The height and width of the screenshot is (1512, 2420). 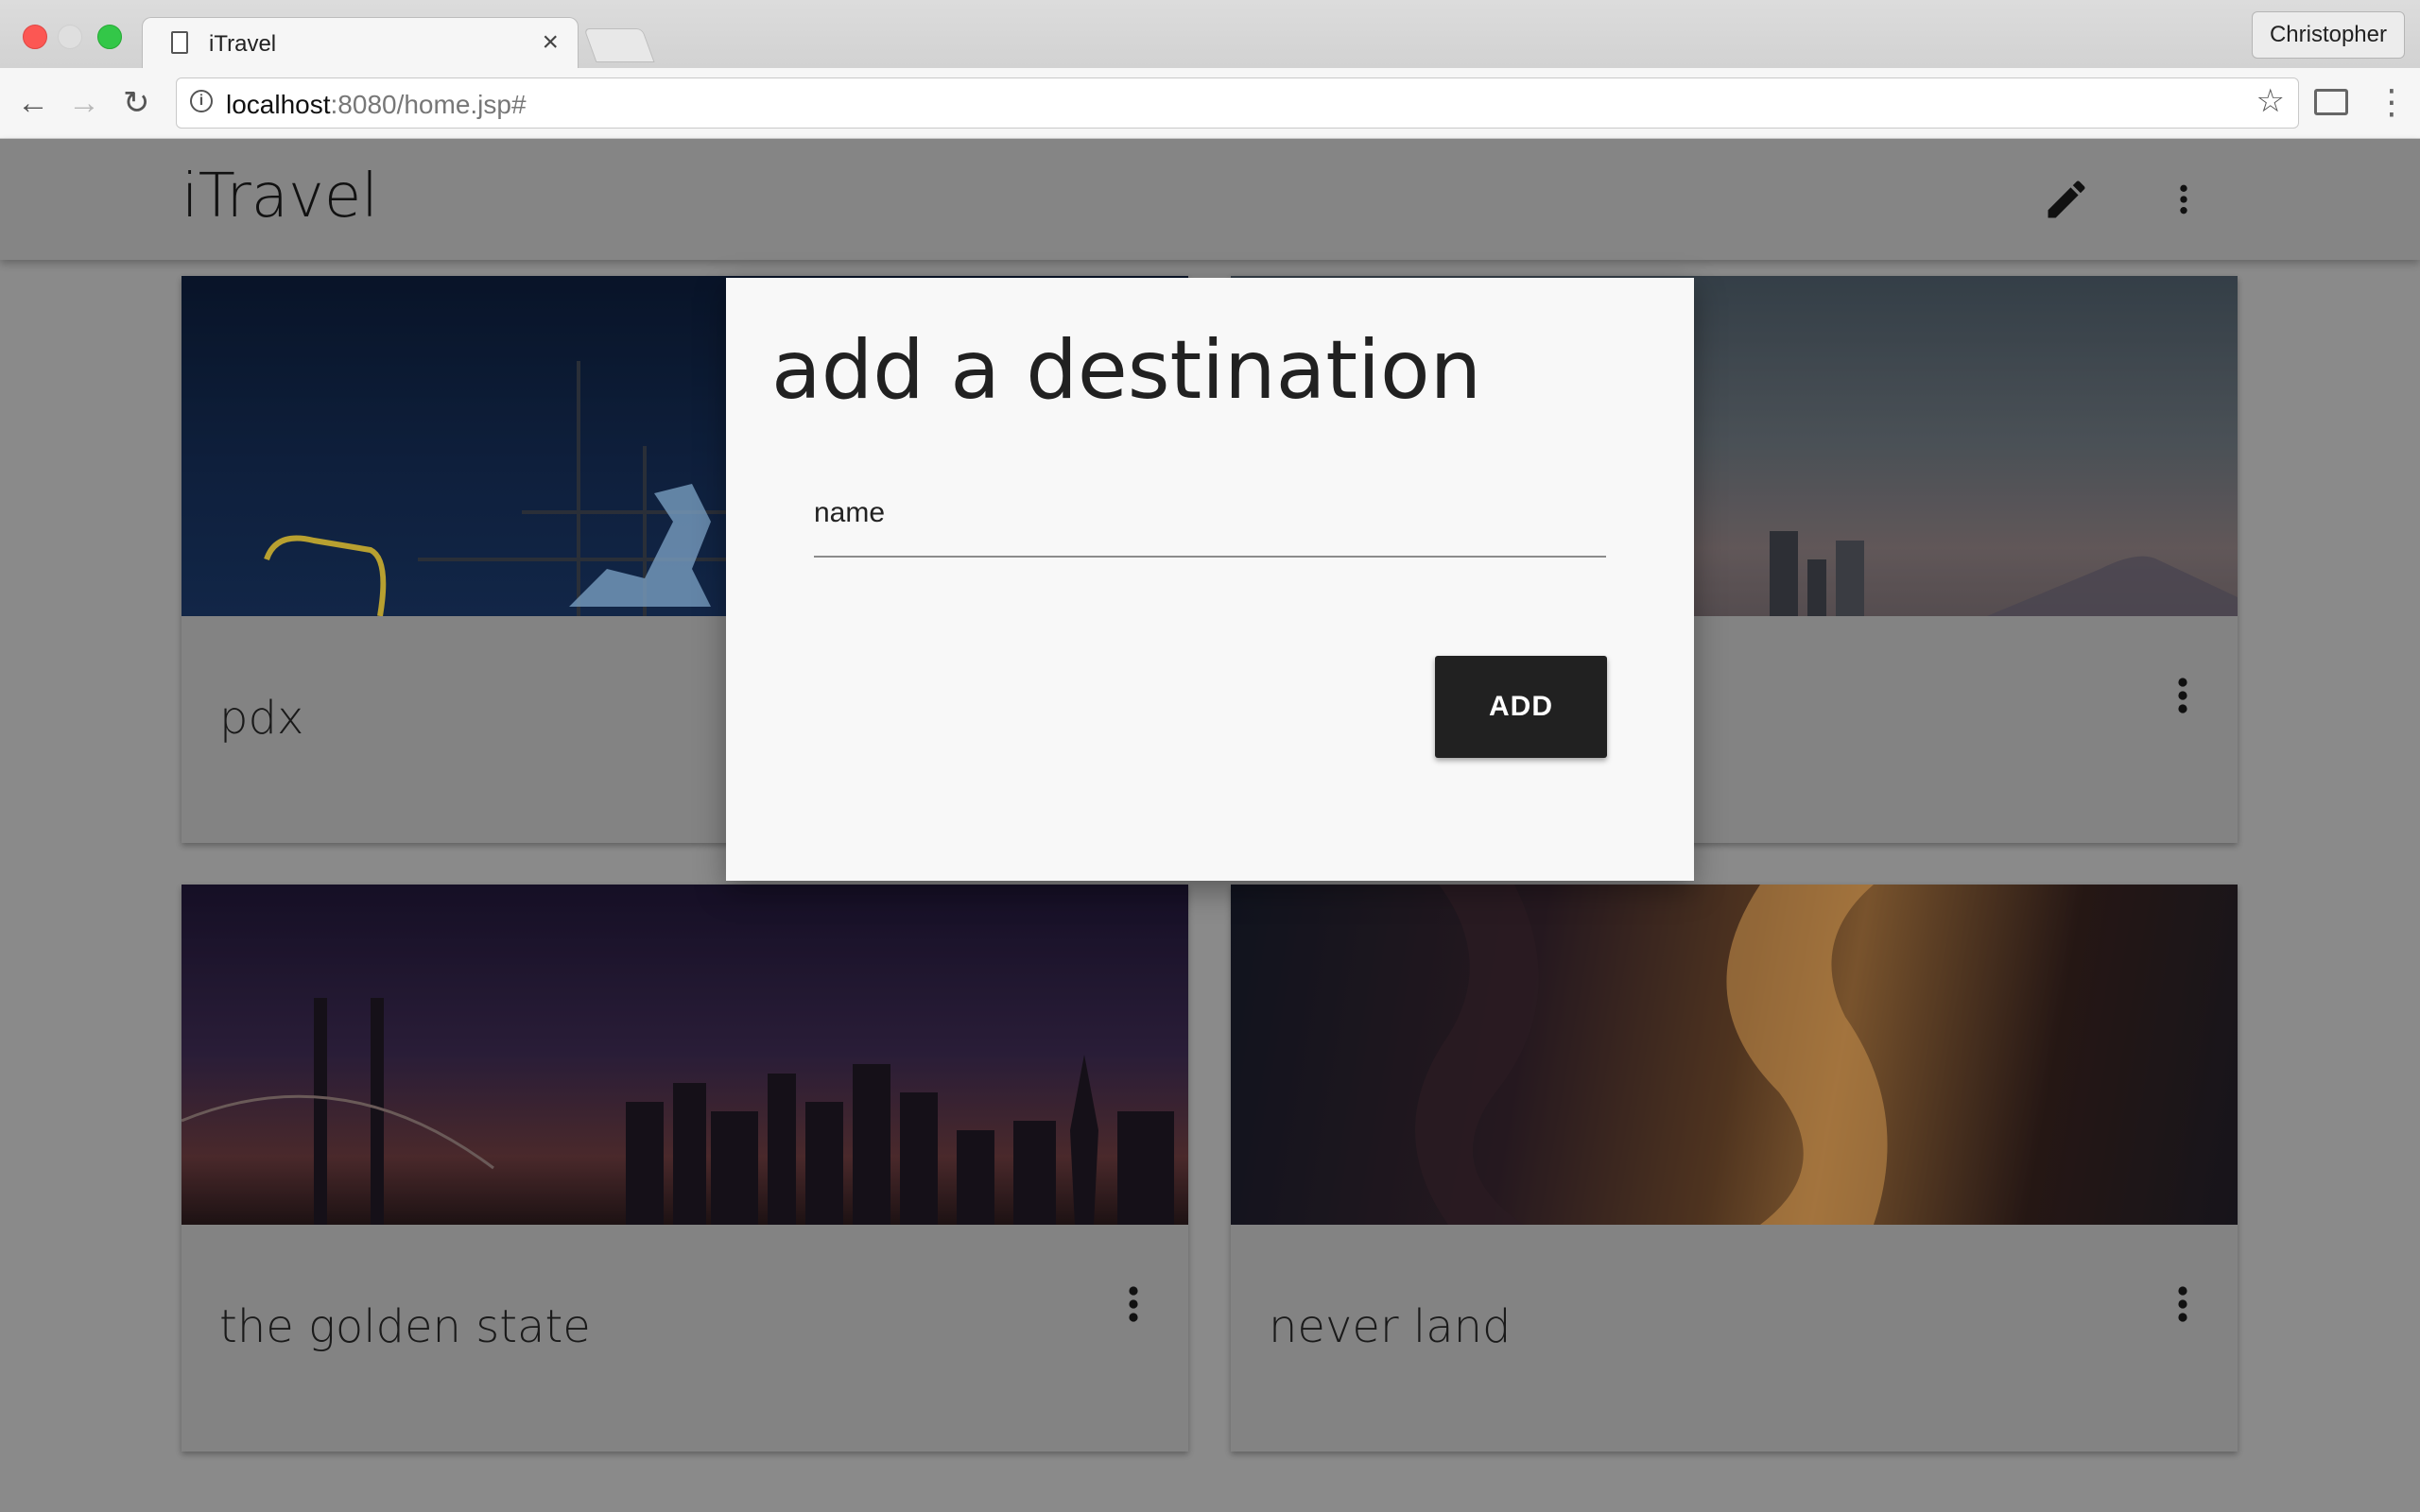 I want to click on address-bar: i localhost:8080/home.jsp# ☆, so click(x=1238, y=103).